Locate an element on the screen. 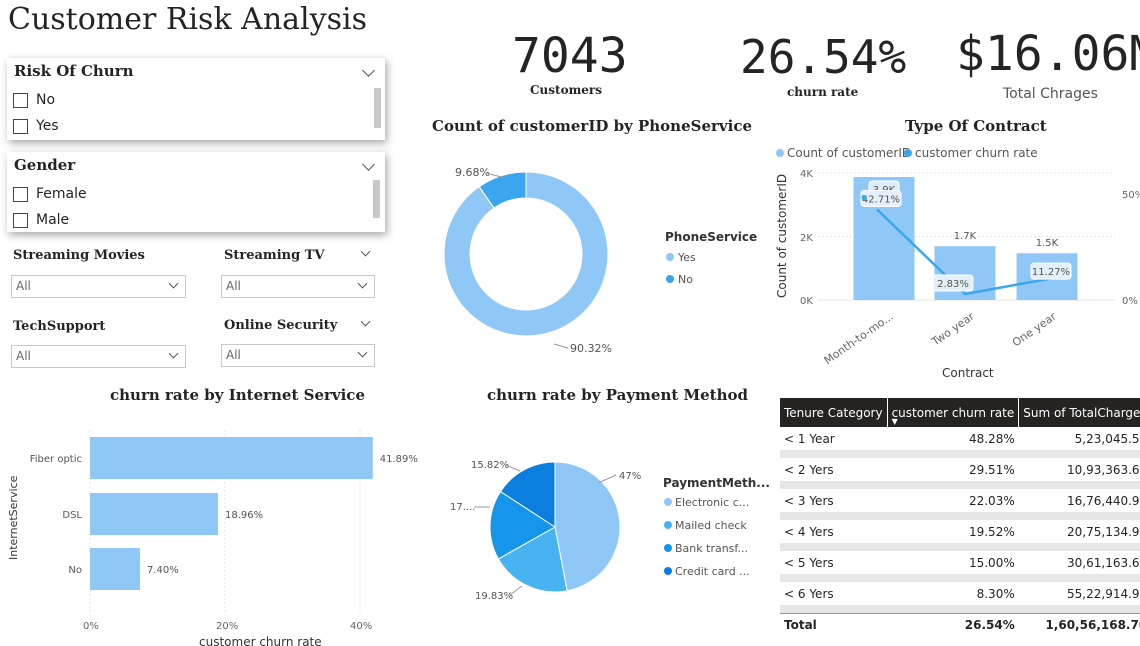 The height and width of the screenshot is (646, 1140). table-cell: 10,93,363.65 is located at coordinates (1103, 469).